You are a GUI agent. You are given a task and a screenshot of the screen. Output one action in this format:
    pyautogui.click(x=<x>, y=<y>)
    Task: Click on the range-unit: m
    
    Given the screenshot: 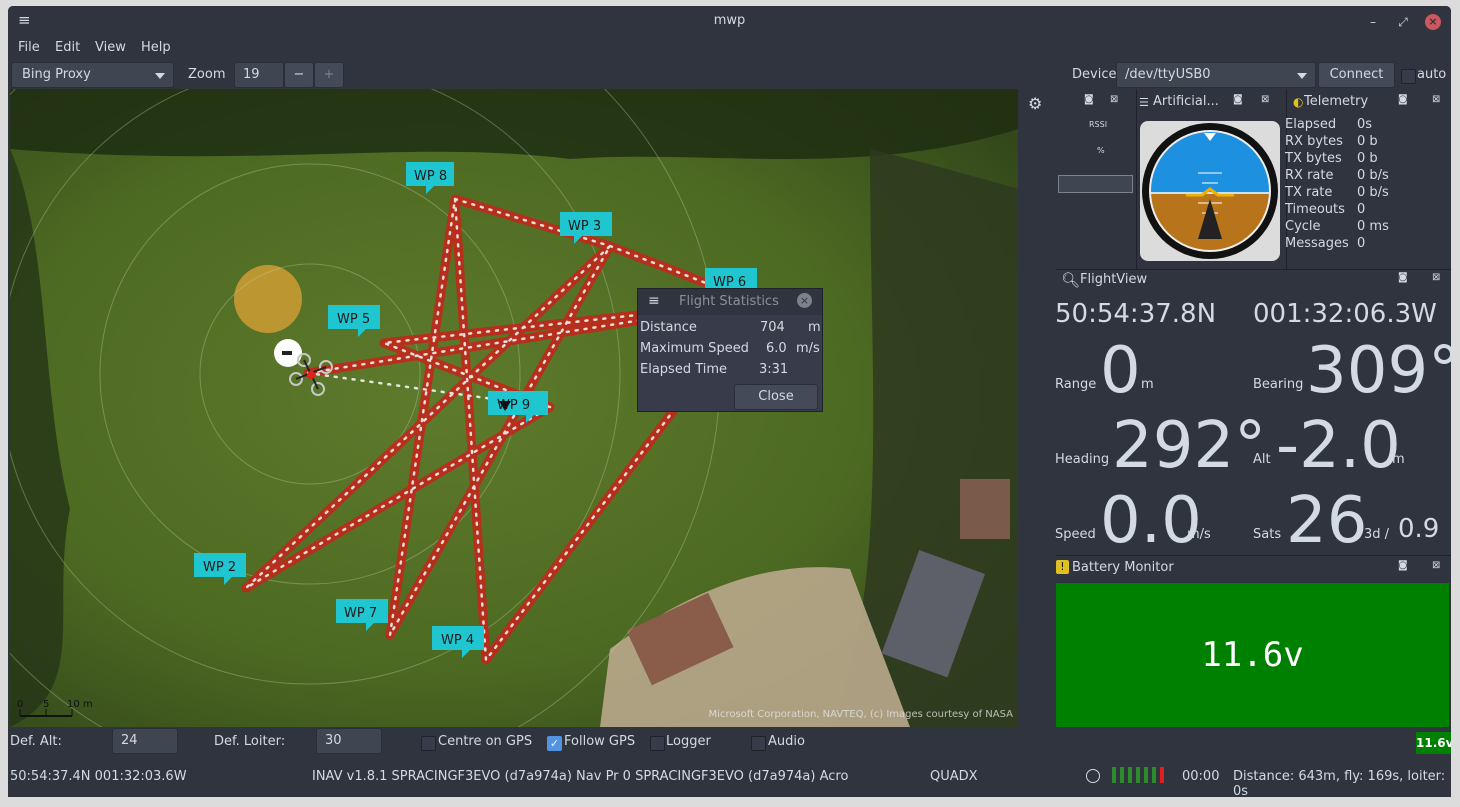 What is the action you would take?
    pyautogui.click(x=1147, y=384)
    